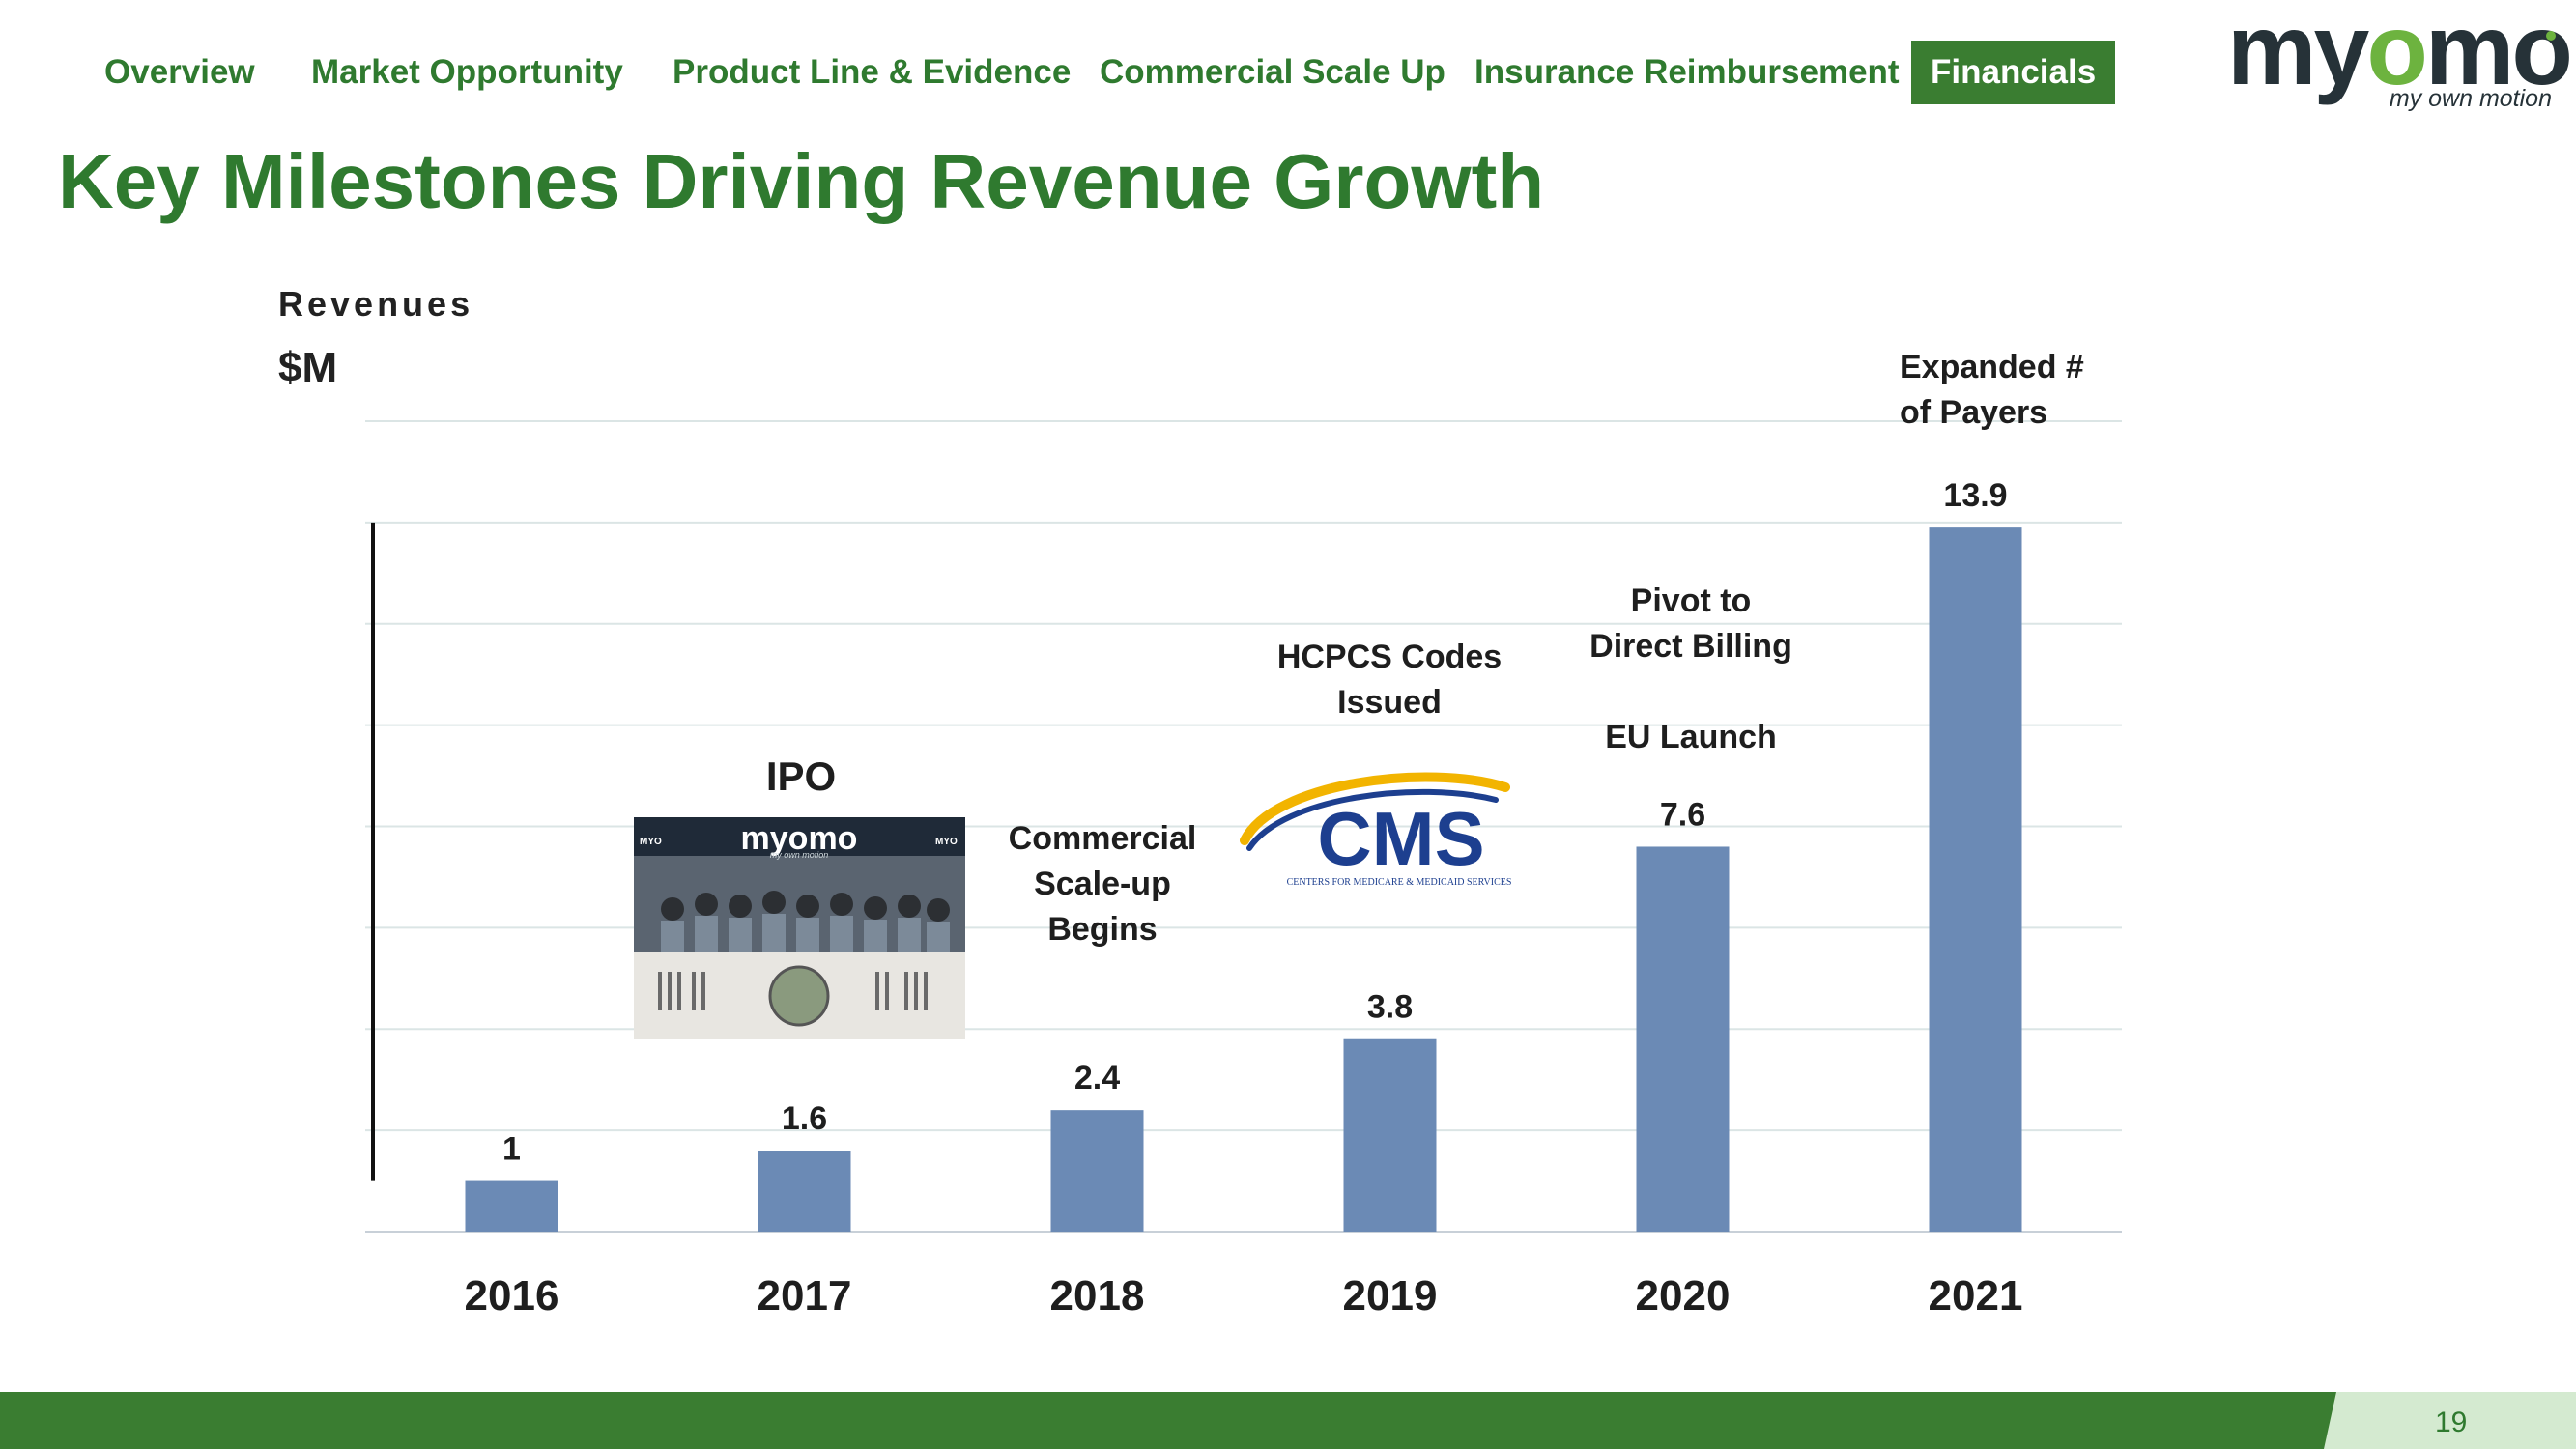 Image resolution: width=2576 pixels, height=1449 pixels. I want to click on annotation-line: Expanded #, so click(1992, 367).